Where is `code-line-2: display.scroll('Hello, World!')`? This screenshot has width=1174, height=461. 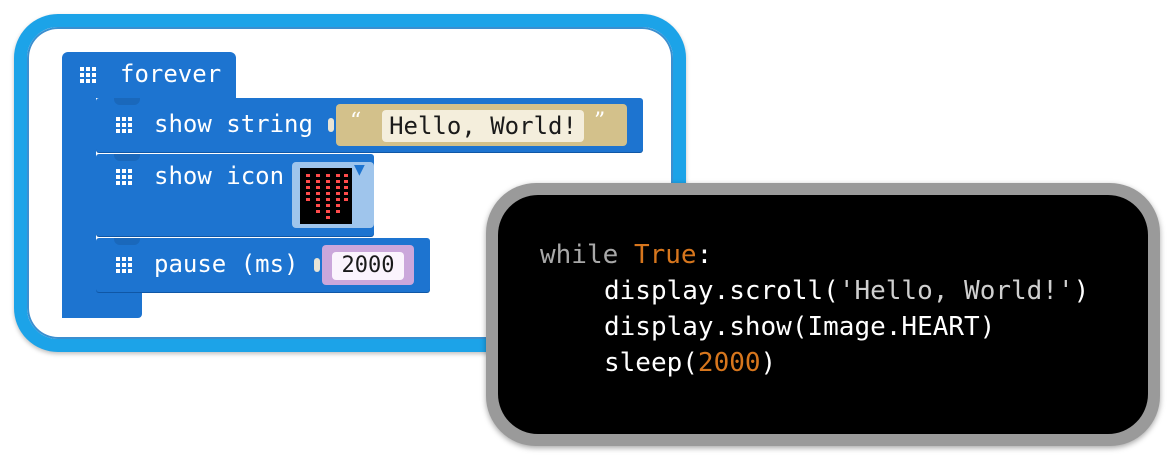
code-line-2: display.scroll('Hello, World!') is located at coordinates (846, 291).